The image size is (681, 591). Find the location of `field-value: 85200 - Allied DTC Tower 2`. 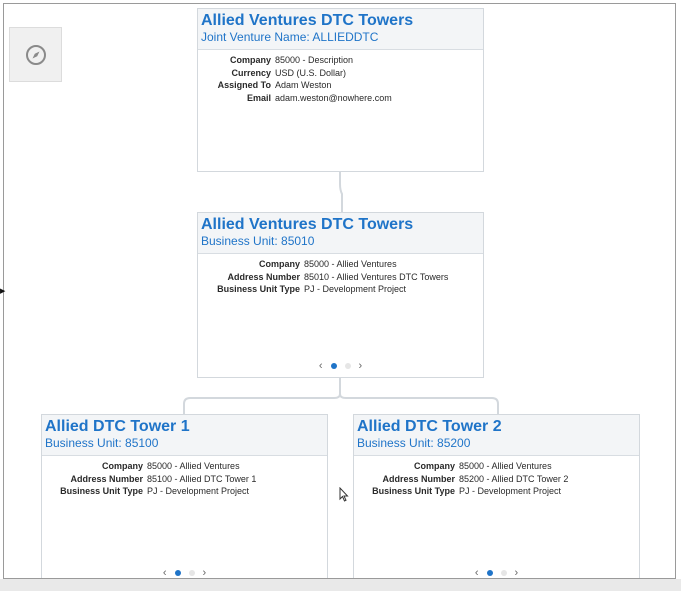

field-value: 85200 - Allied DTC Tower 2 is located at coordinates (514, 478).